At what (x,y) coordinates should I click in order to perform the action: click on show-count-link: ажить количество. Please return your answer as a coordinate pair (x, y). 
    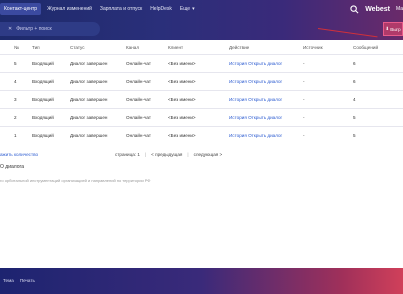
    Looking at the image, I should click on (19, 154).